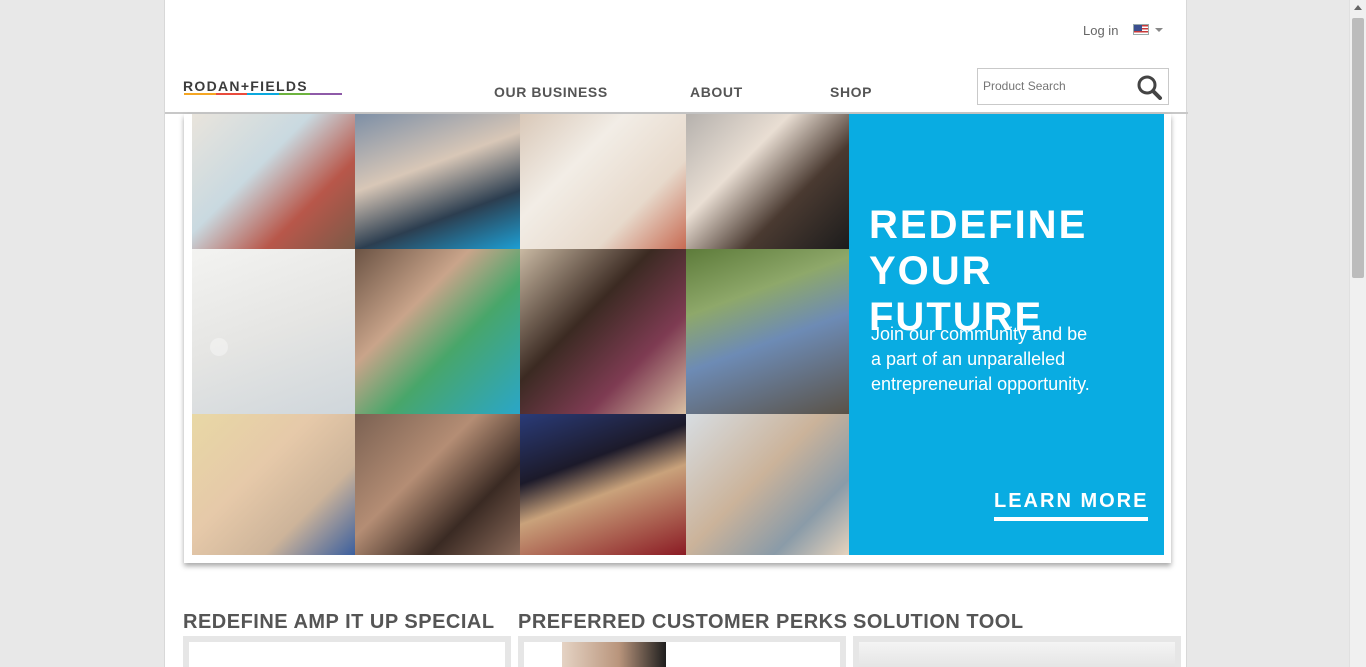  Describe the element at coordinates (682, 654) in the screenshot. I see `preferred-perks-card-image` at that location.